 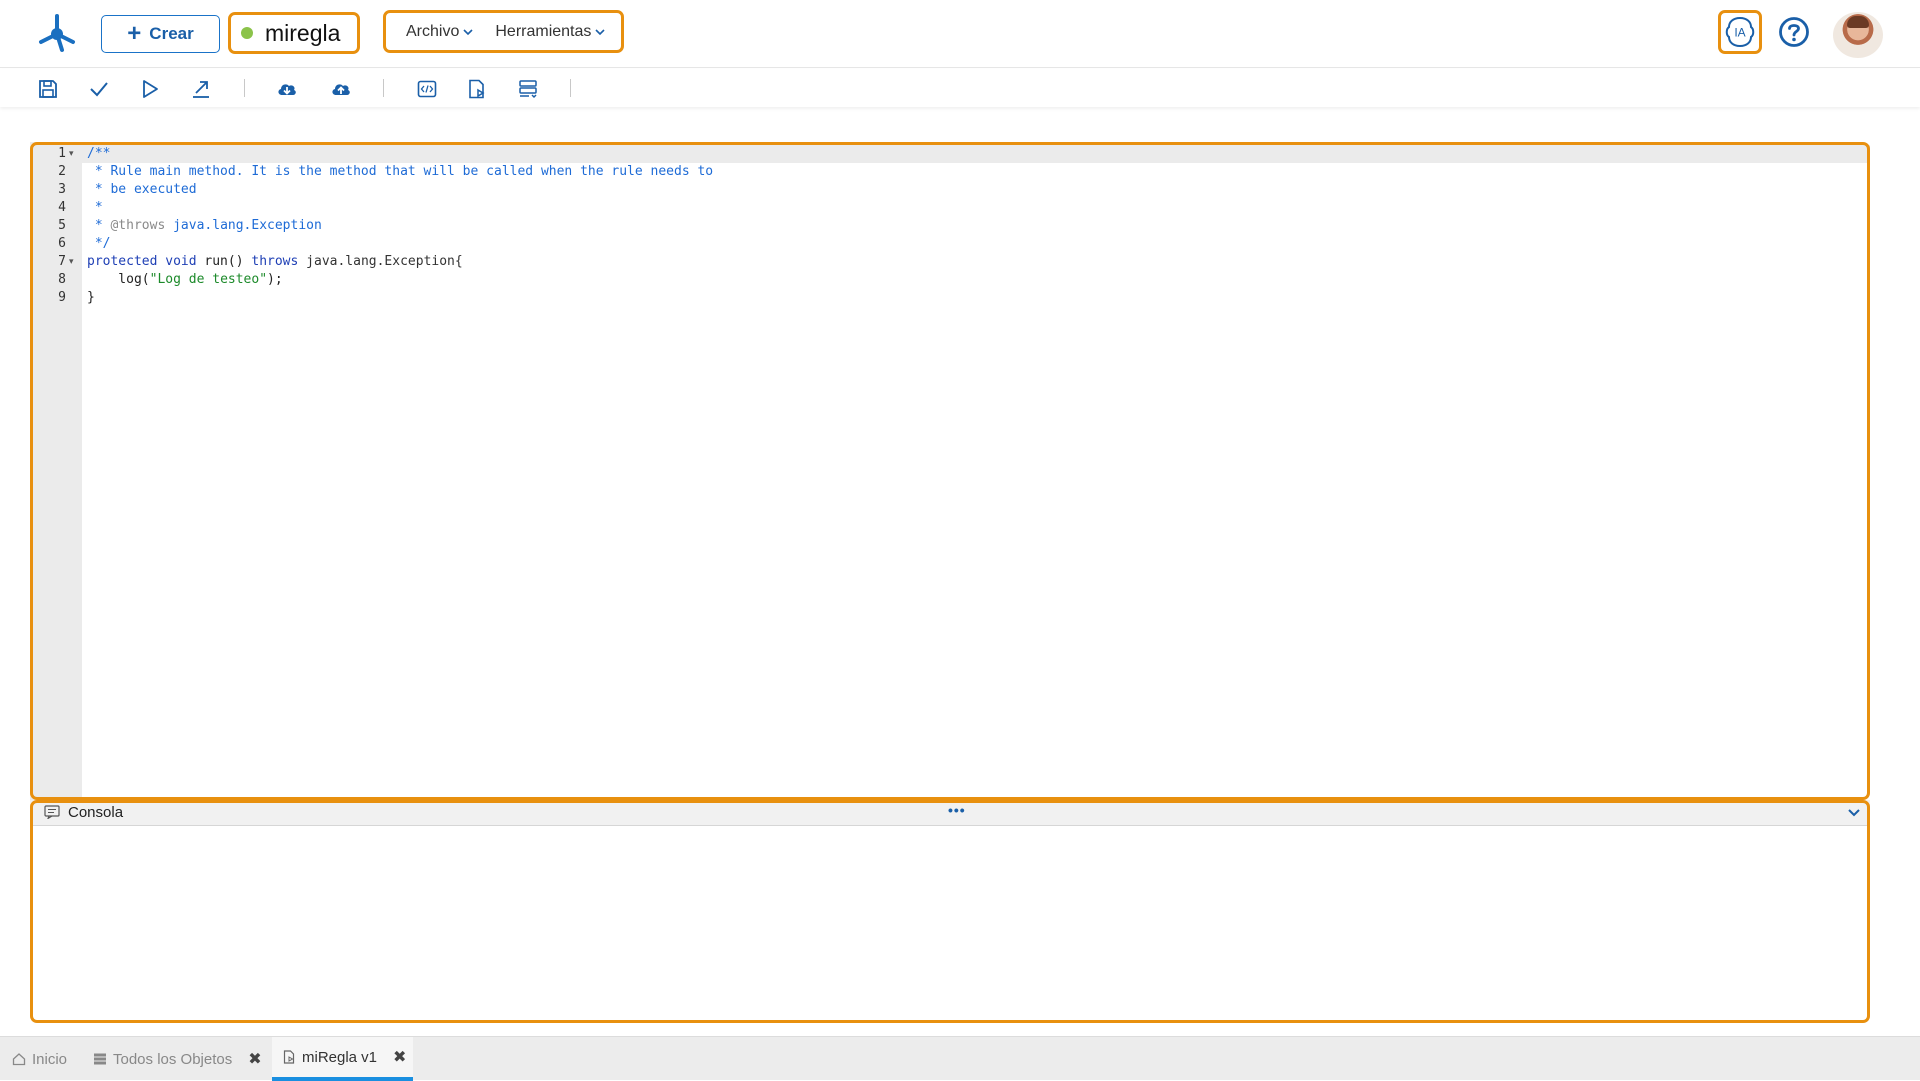 I want to click on rule-name-field: miregla, so click(x=294, y=33).